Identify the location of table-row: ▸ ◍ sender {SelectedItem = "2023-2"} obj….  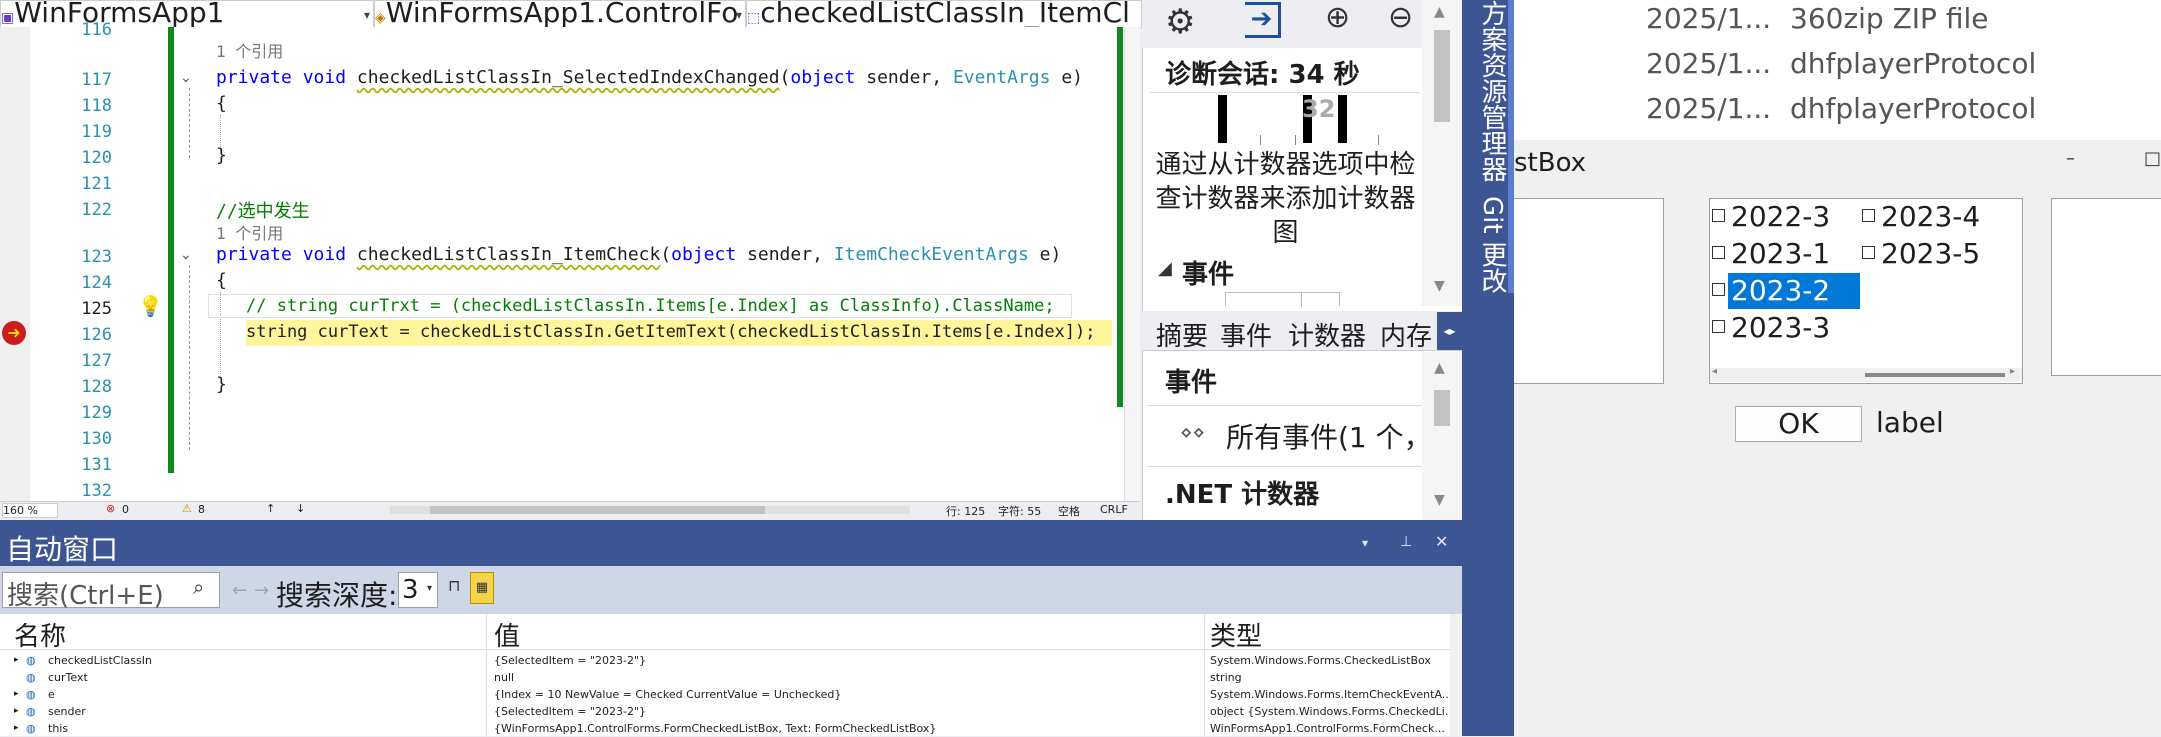
(725, 711).